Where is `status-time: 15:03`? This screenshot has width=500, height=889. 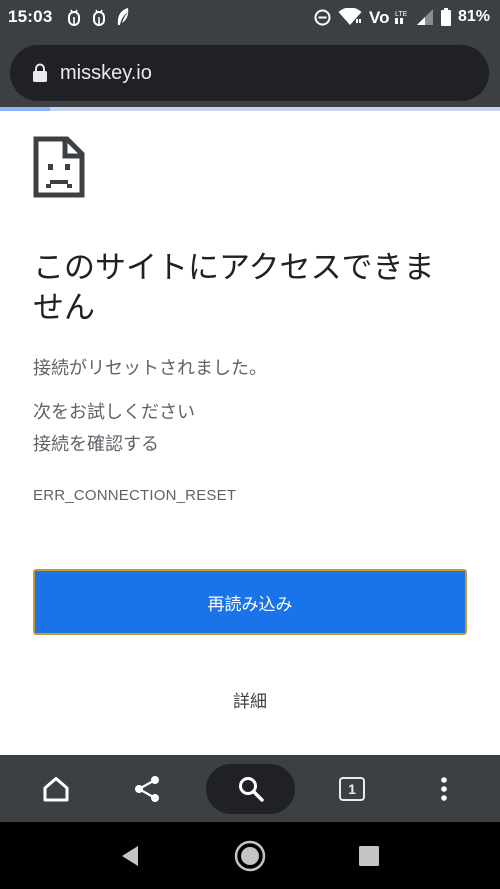
status-time: 15:03 is located at coordinates (30, 16).